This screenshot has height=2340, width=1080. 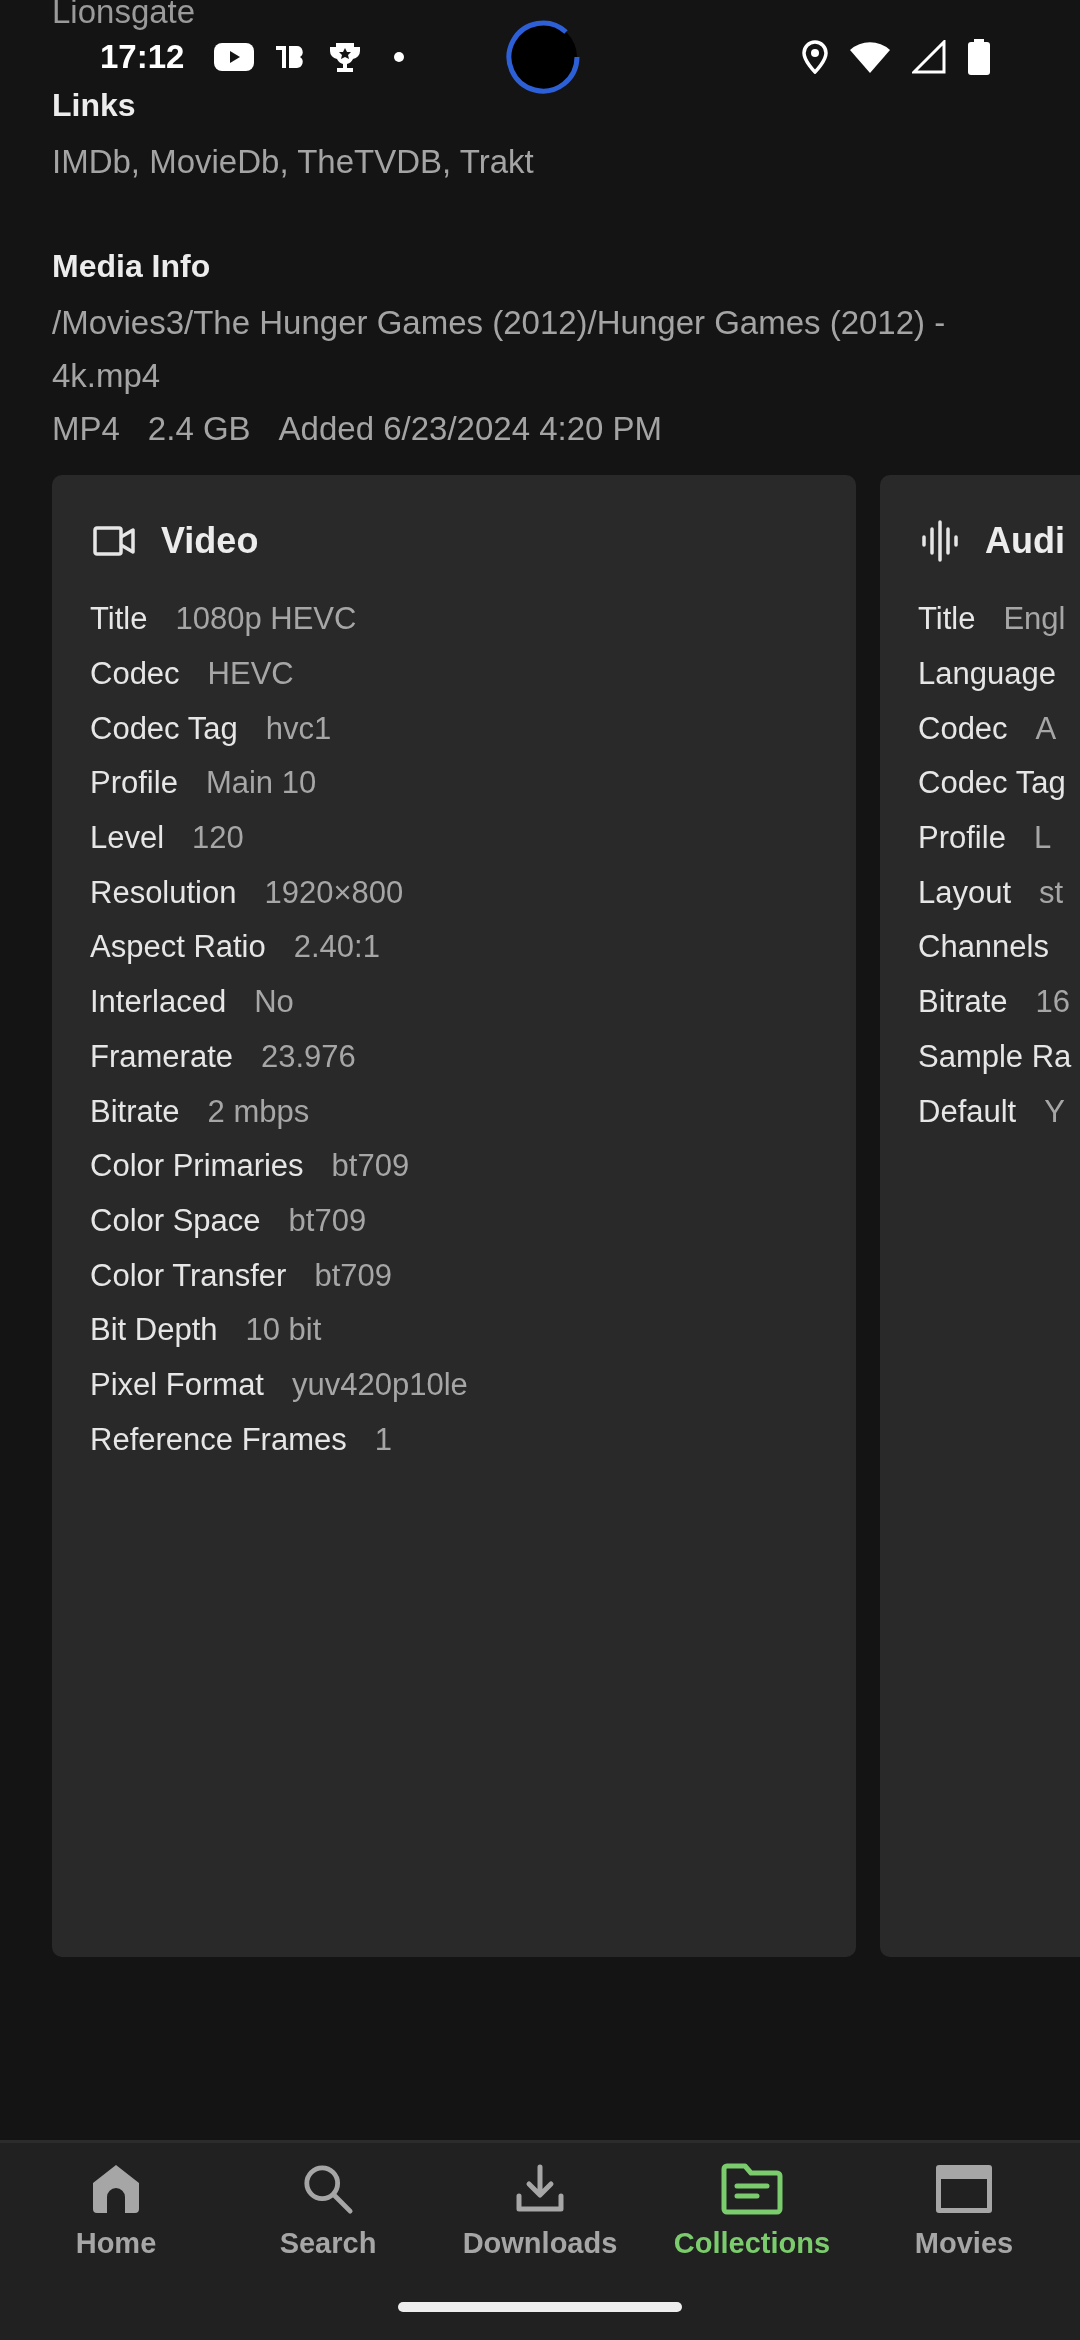 I want to click on dot-icon, so click(x=399, y=57).